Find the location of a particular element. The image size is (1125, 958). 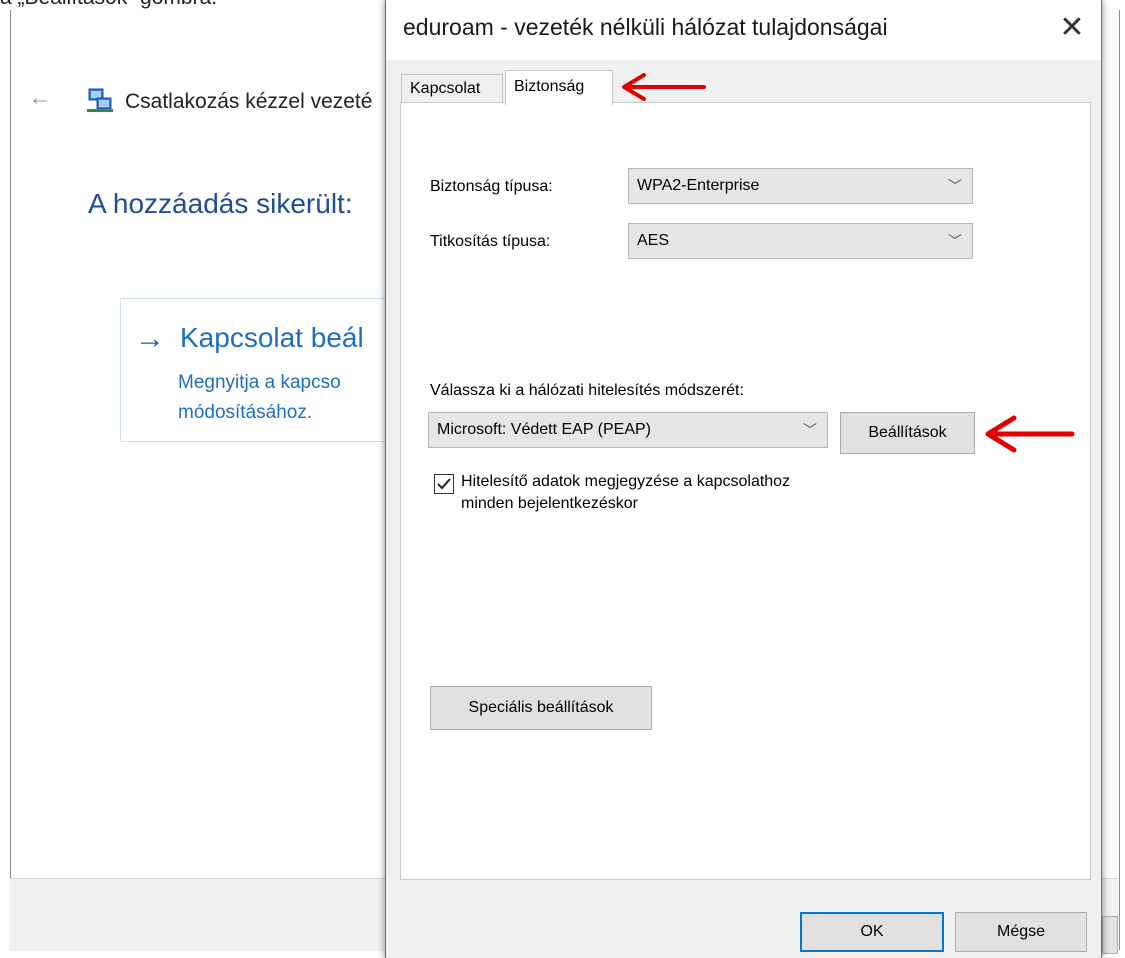

security-type-value: WPA2-Enterprise is located at coordinates (698, 185).